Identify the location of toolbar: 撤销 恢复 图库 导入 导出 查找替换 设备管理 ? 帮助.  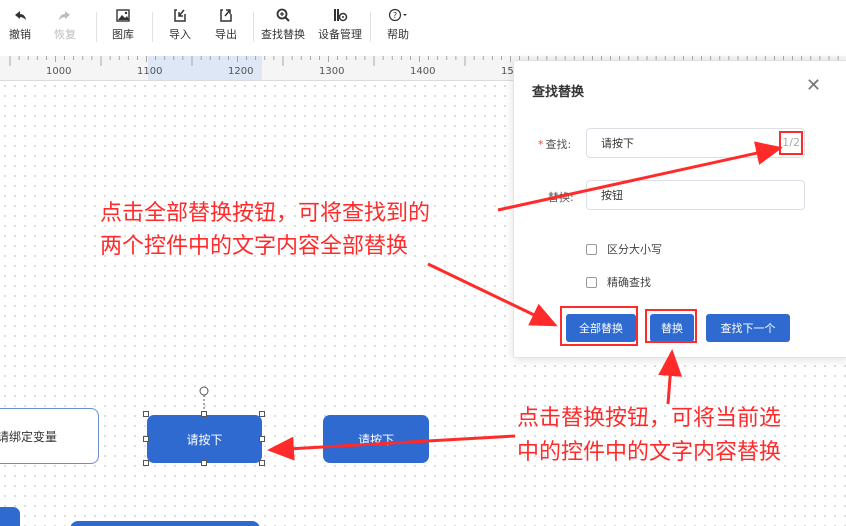
(423, 28).